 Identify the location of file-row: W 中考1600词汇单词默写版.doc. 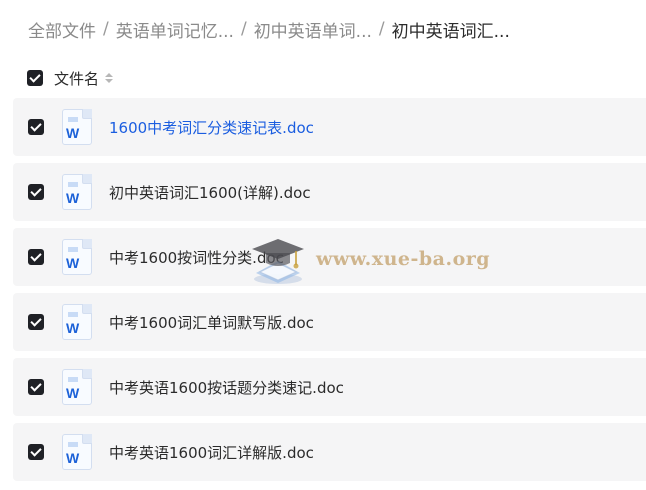
(329, 322).